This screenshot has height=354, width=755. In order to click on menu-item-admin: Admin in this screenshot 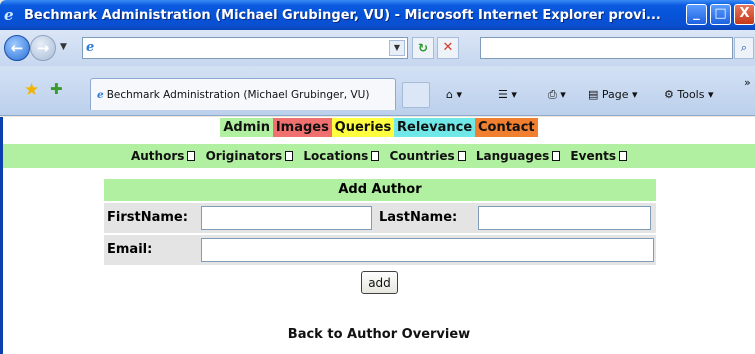, I will do `click(246, 127)`.